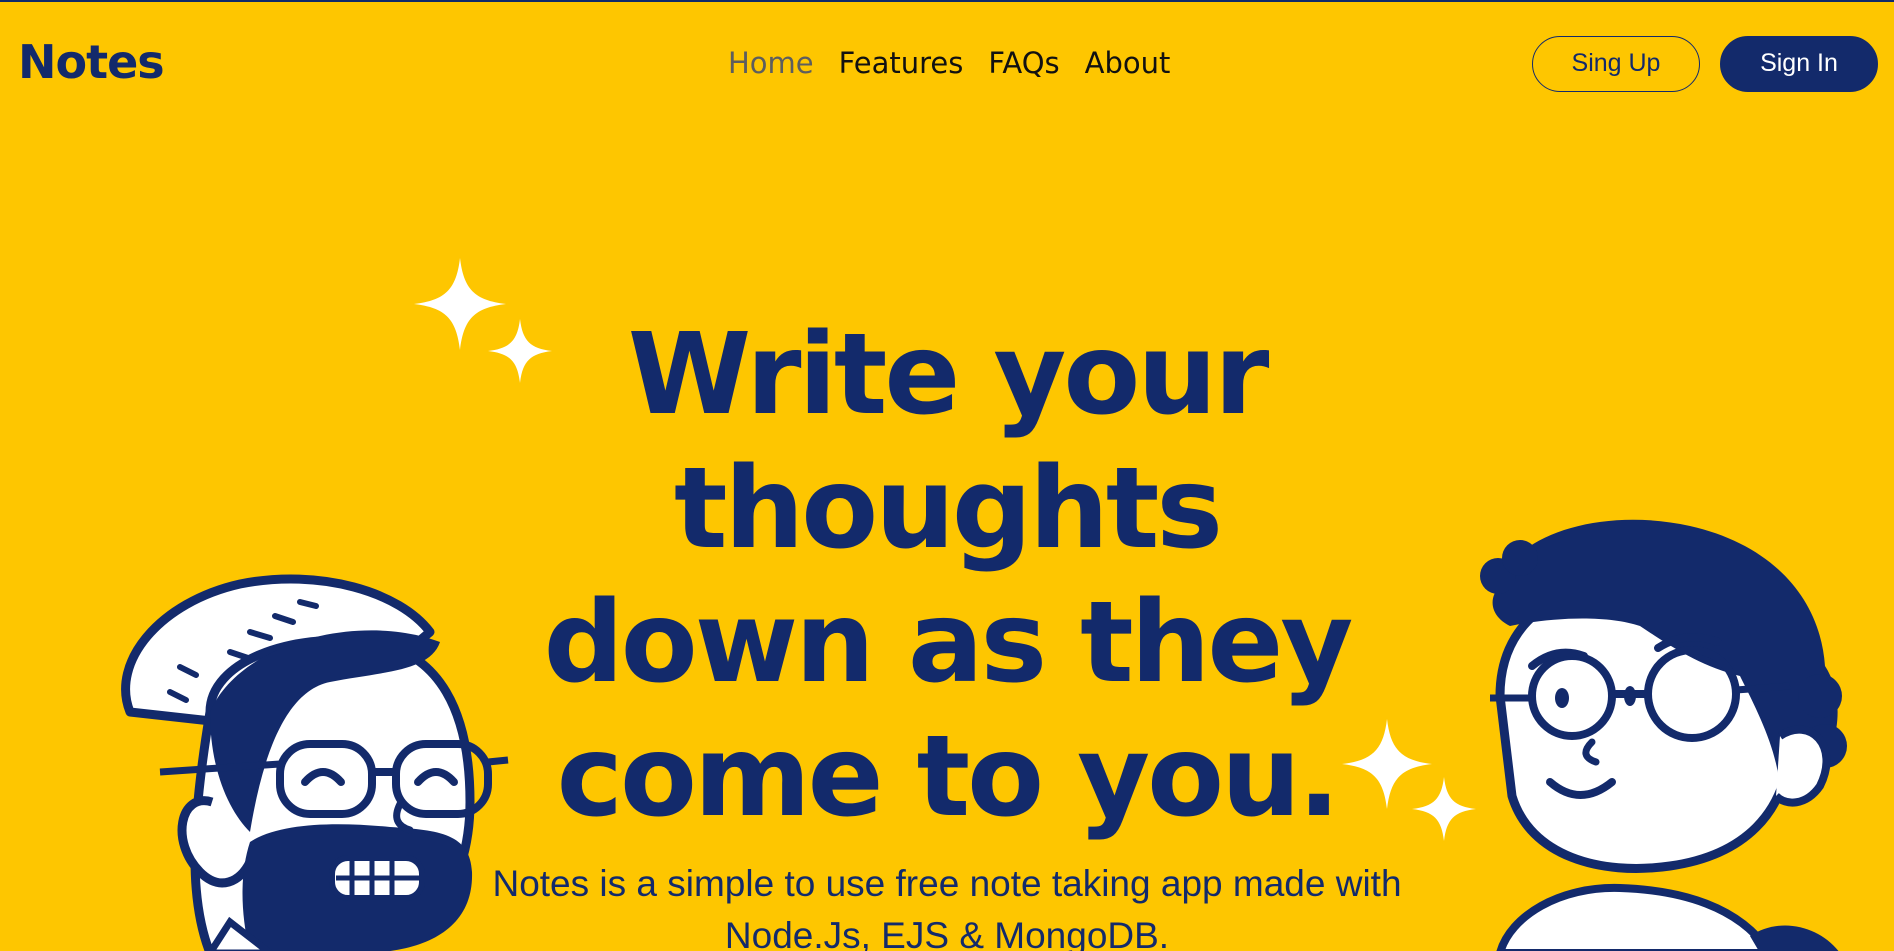  What do you see at coordinates (948, 509) in the screenshot?
I see `hero-title-line: thoughts` at bounding box center [948, 509].